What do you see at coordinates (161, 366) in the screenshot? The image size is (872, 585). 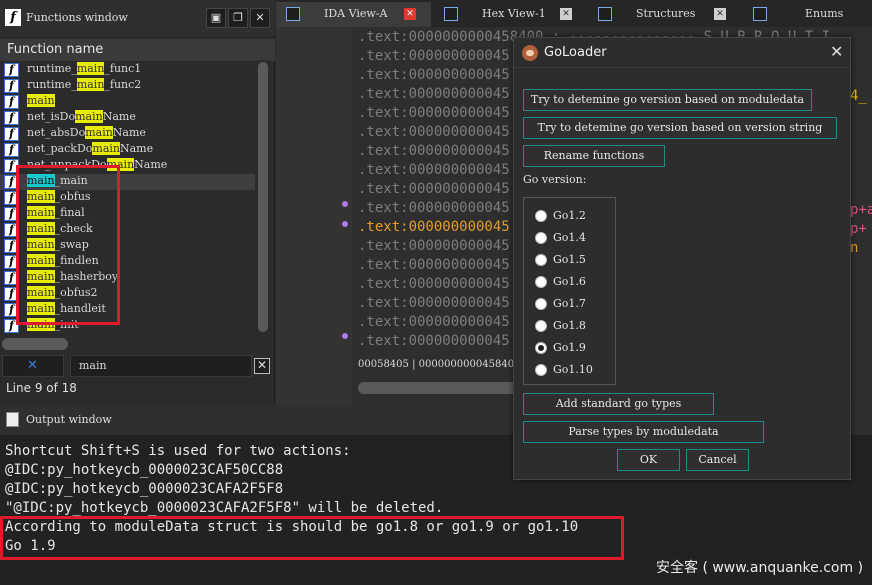 I see `search-input: main` at bounding box center [161, 366].